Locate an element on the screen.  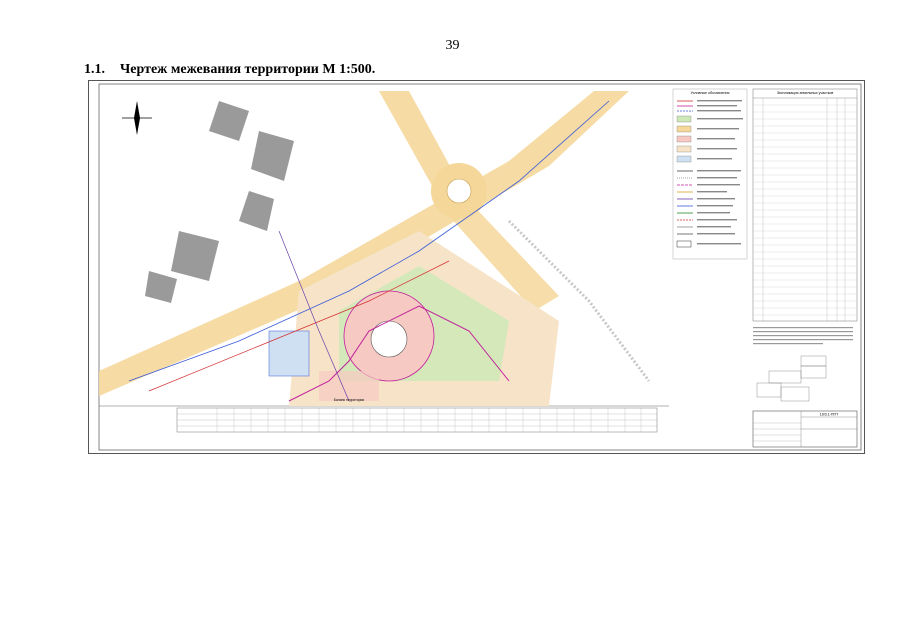
title-block: 19/3.1-ППТ is located at coordinates (805, 429).